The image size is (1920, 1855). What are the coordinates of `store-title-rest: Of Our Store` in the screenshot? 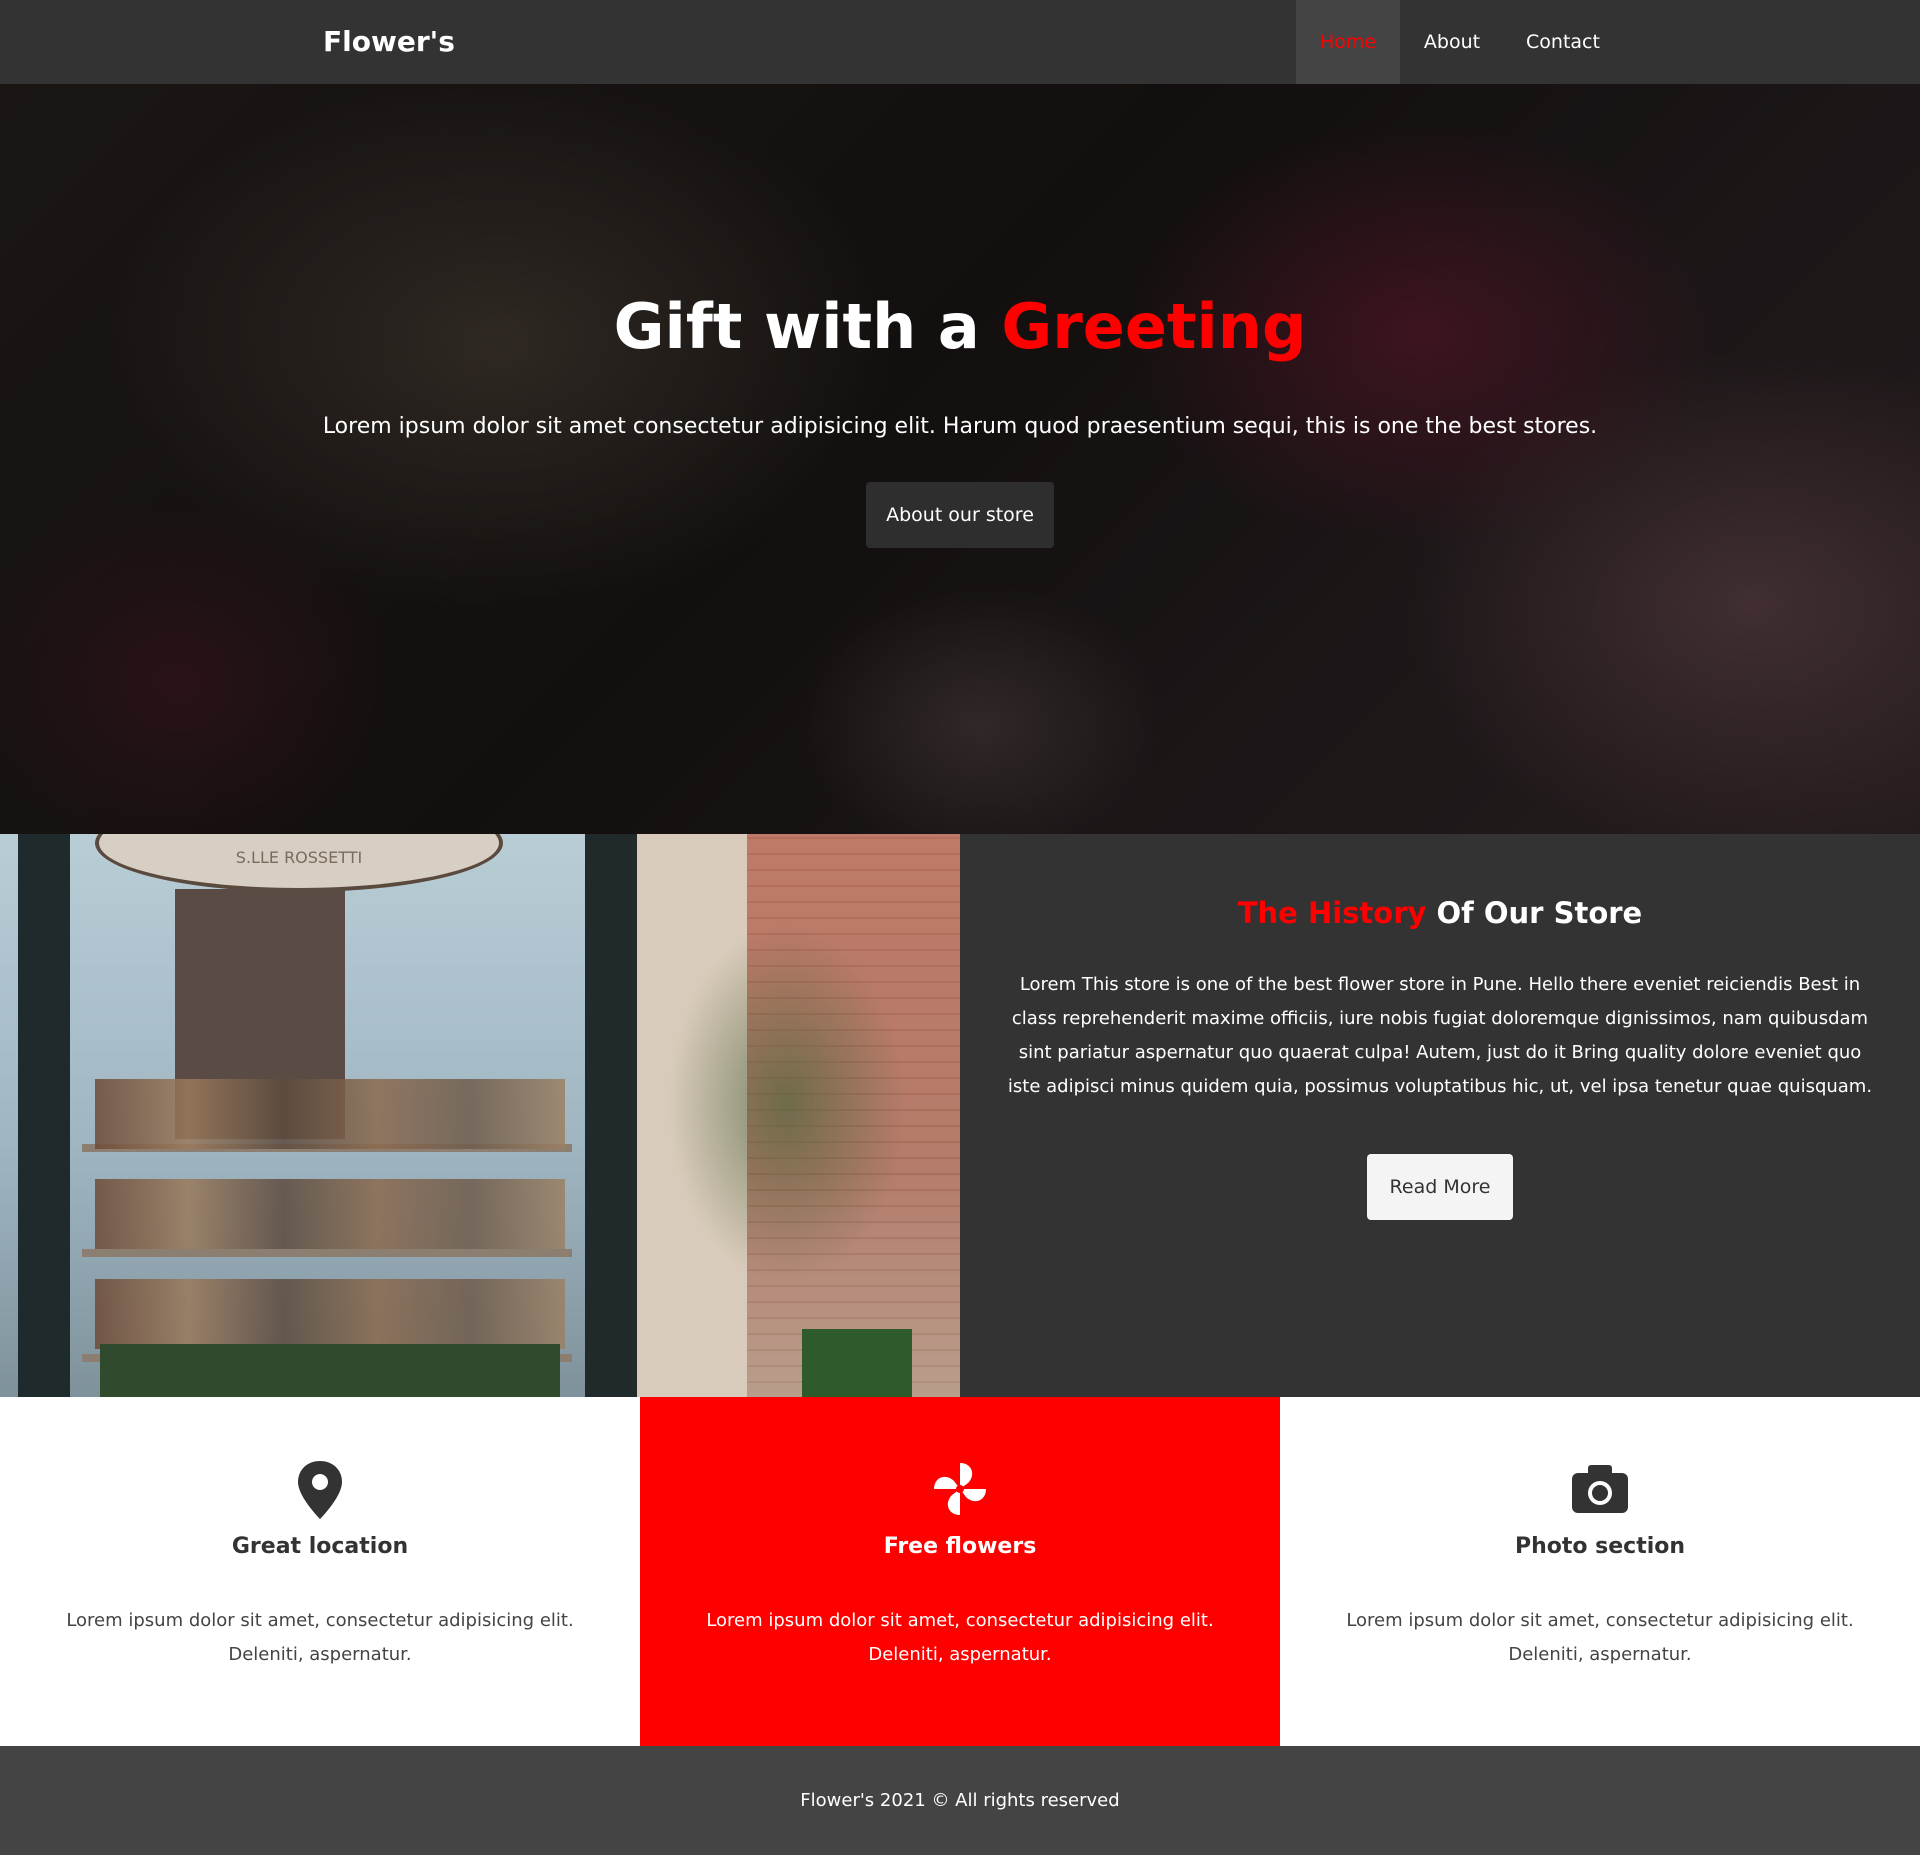 It's located at (1539, 913).